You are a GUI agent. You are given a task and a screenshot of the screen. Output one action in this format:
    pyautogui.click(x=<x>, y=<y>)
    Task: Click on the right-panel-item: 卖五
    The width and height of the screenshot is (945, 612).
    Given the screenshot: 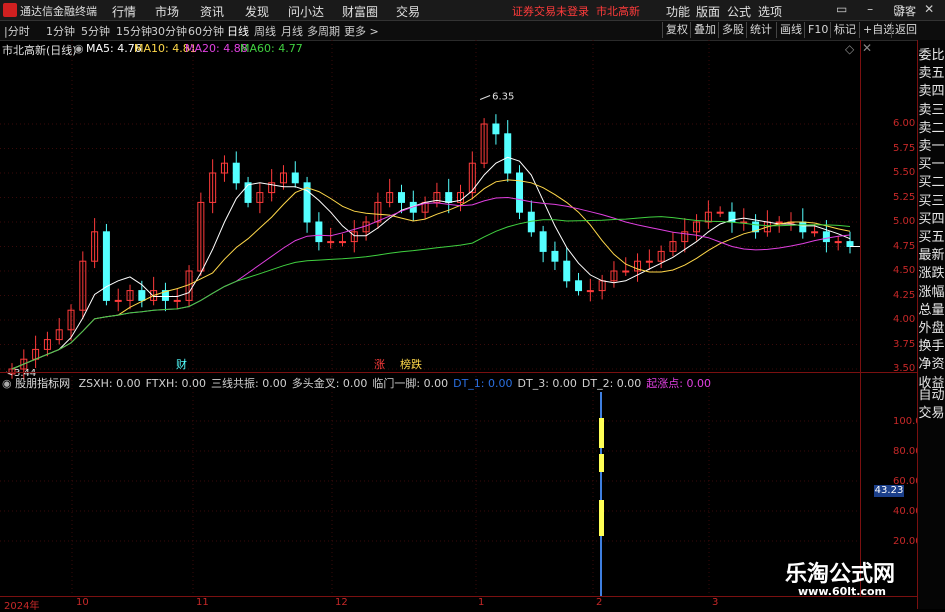 What is the action you would take?
    pyautogui.click(x=931, y=71)
    